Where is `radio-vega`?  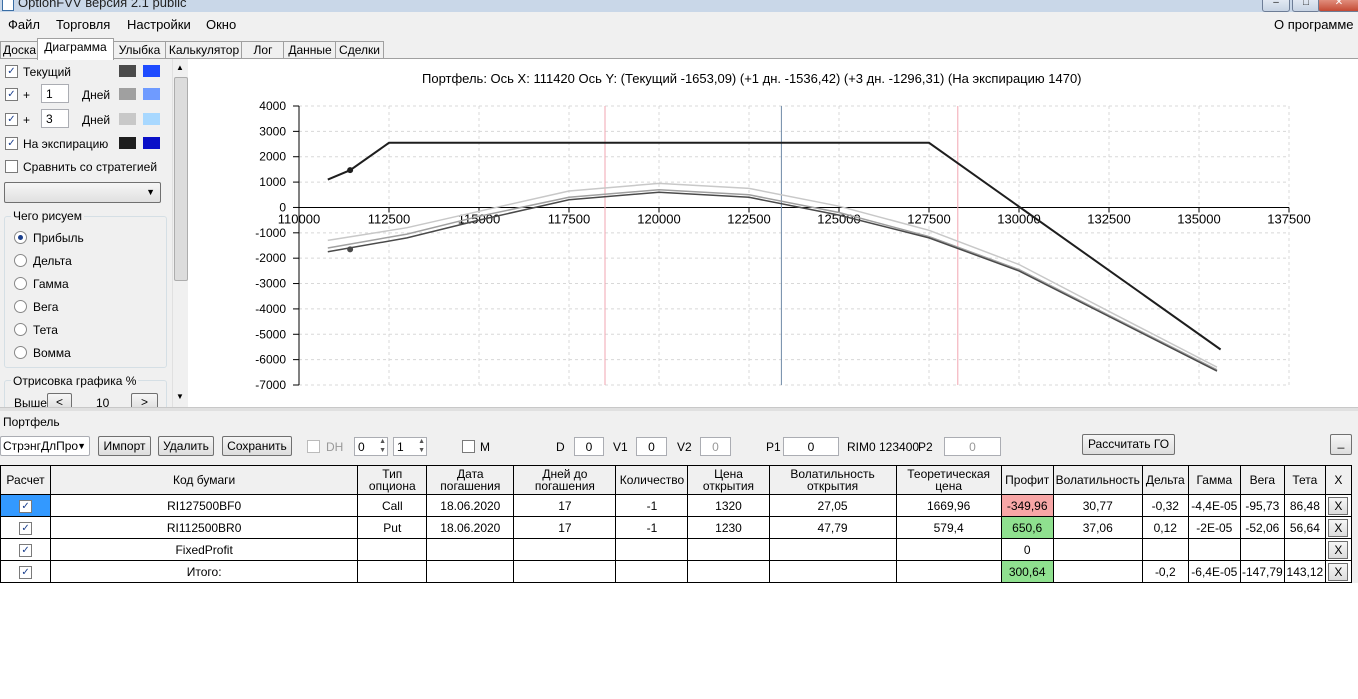 radio-vega is located at coordinates (20, 306).